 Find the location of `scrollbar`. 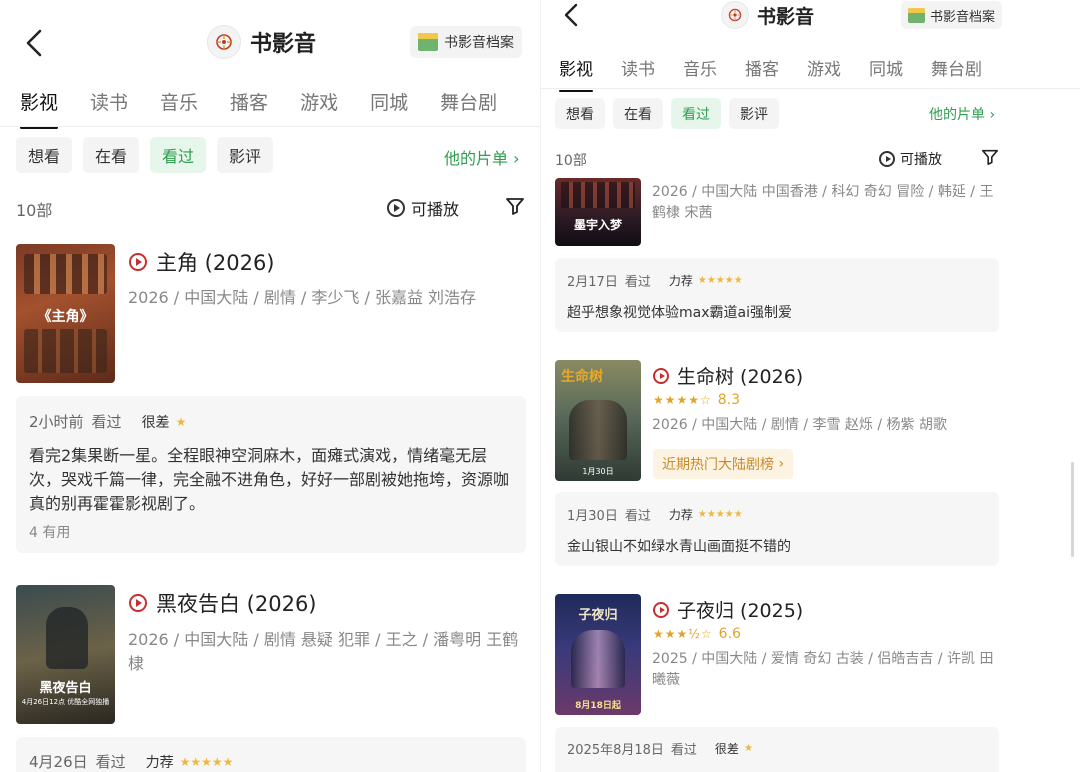

scrollbar is located at coordinates (1072, 509).